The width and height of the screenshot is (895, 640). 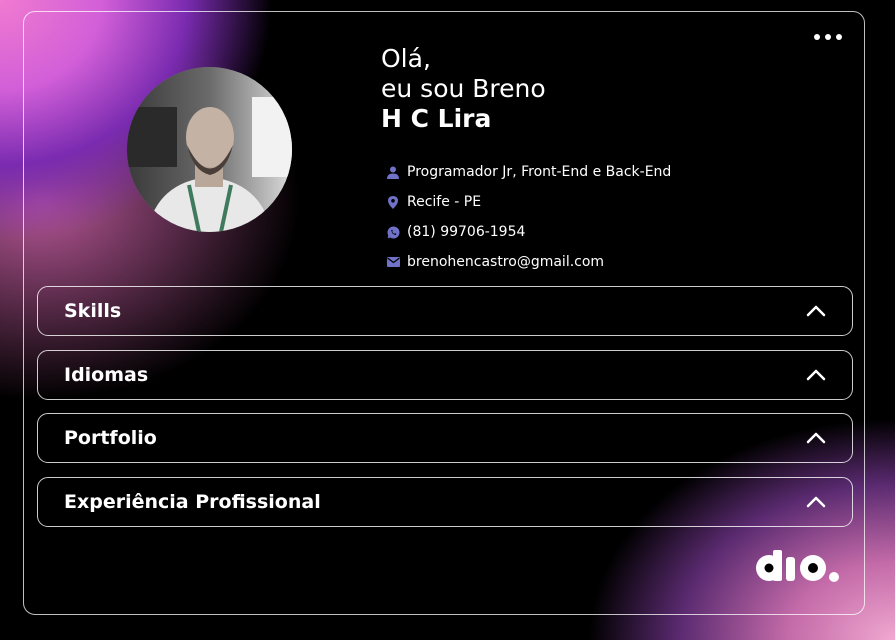 I want to click on user-icon, so click(x=393, y=172).